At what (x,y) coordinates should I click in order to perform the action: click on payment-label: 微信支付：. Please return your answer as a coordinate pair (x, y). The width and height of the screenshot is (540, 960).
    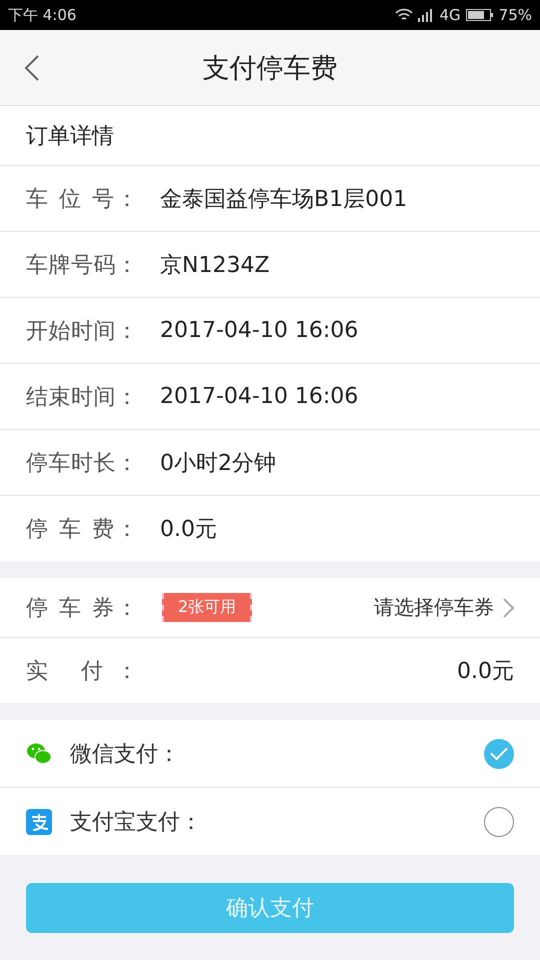
    Looking at the image, I should click on (125, 754).